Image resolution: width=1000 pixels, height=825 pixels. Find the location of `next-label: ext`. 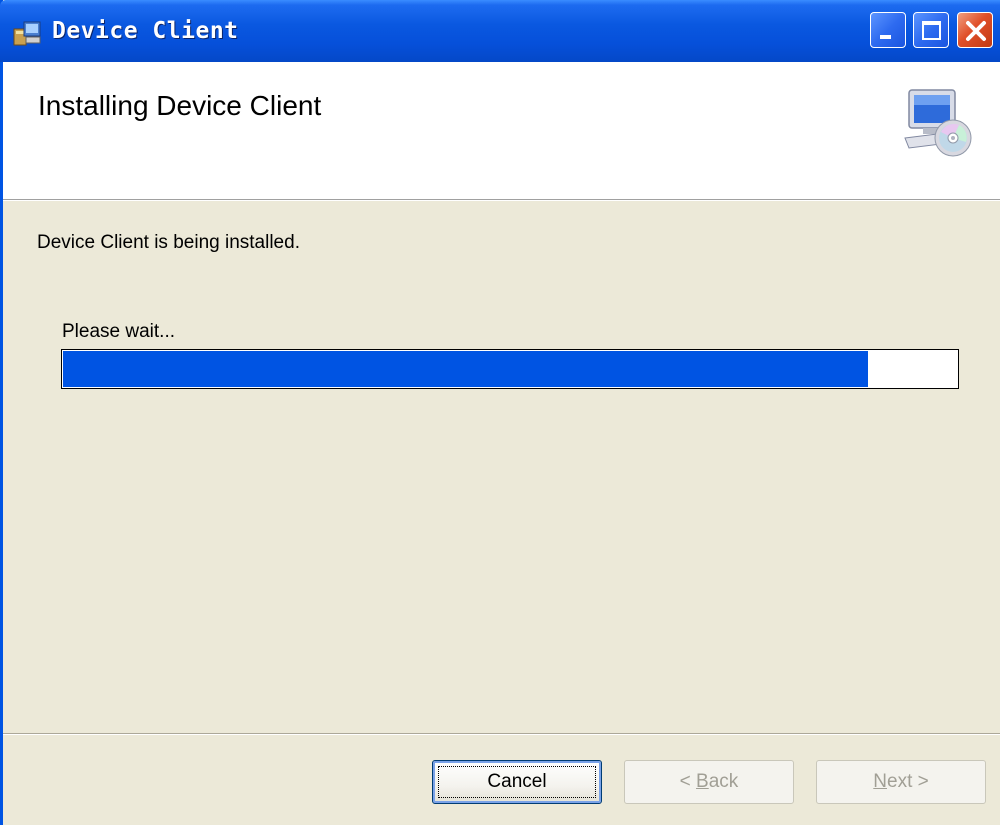

next-label: ext is located at coordinates (900, 781).